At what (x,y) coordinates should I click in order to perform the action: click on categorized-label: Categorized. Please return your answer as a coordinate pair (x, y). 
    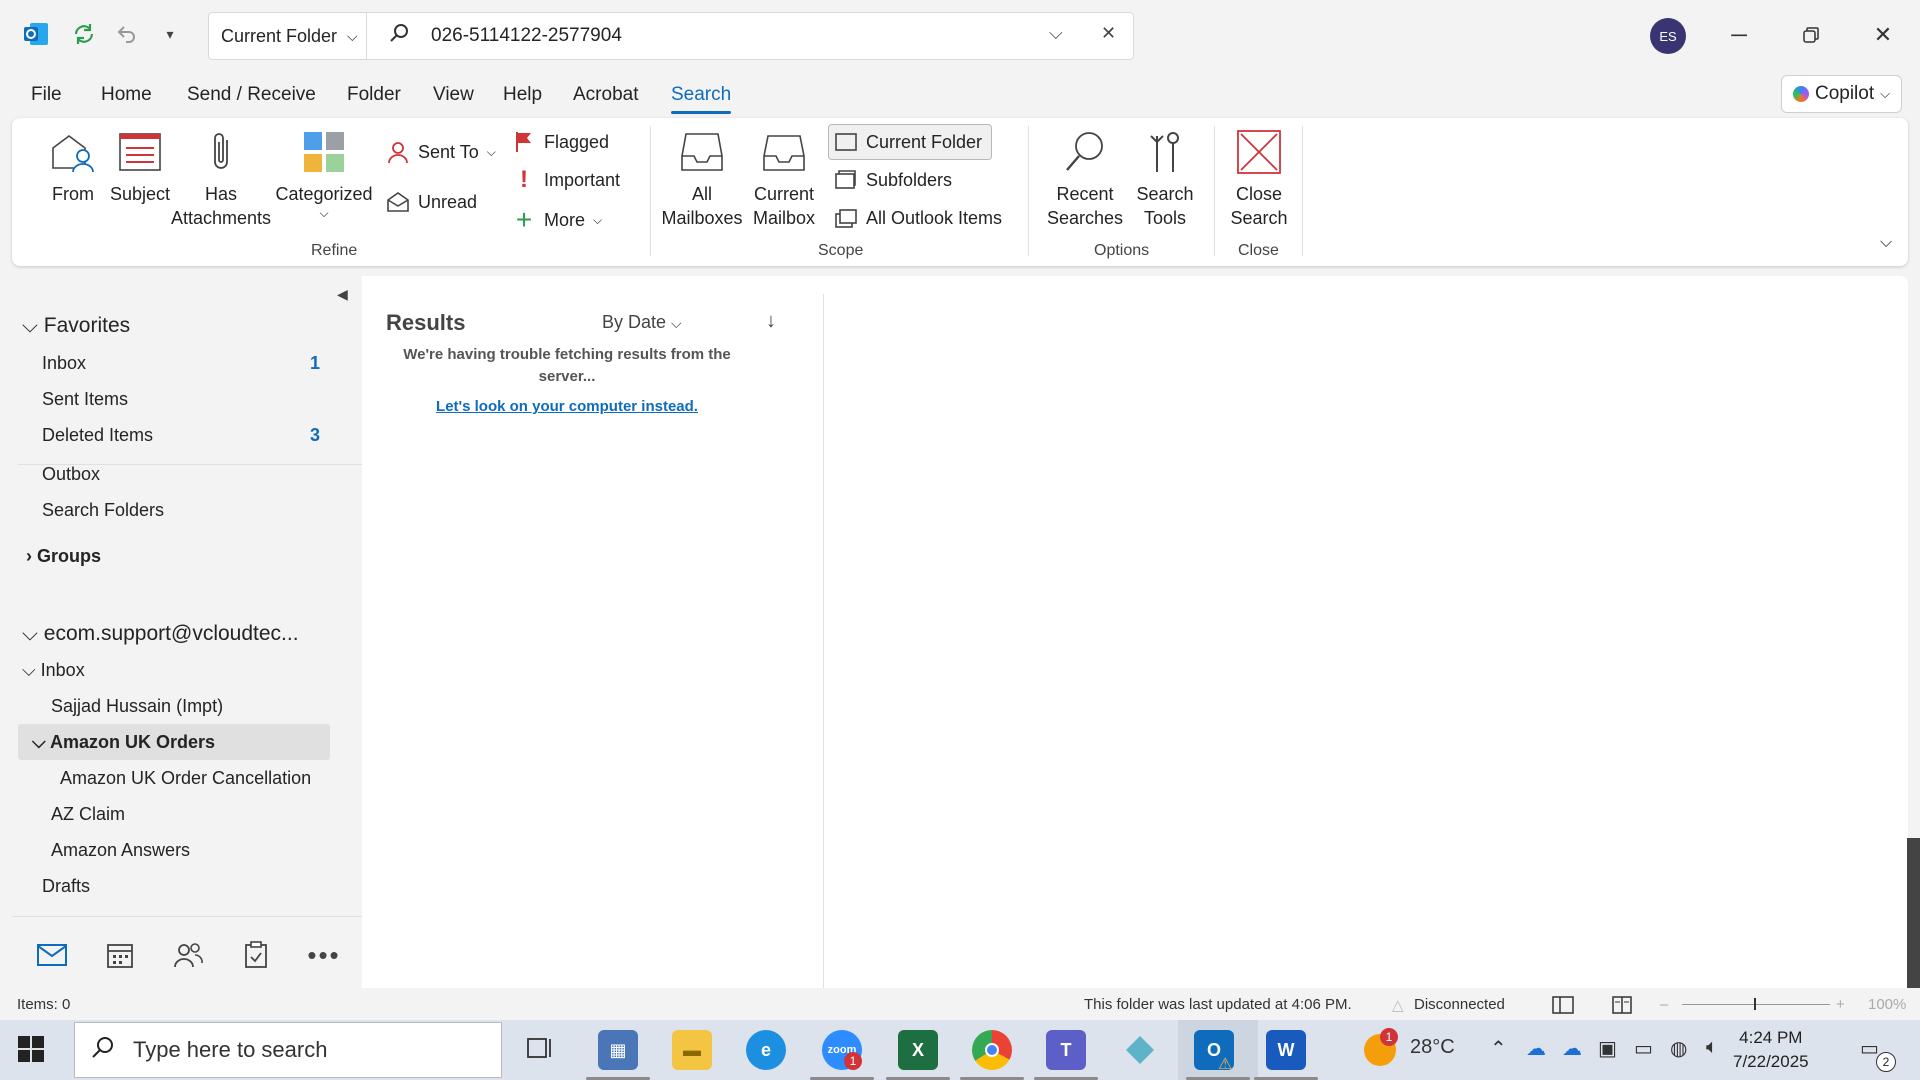
    Looking at the image, I should click on (324, 194).